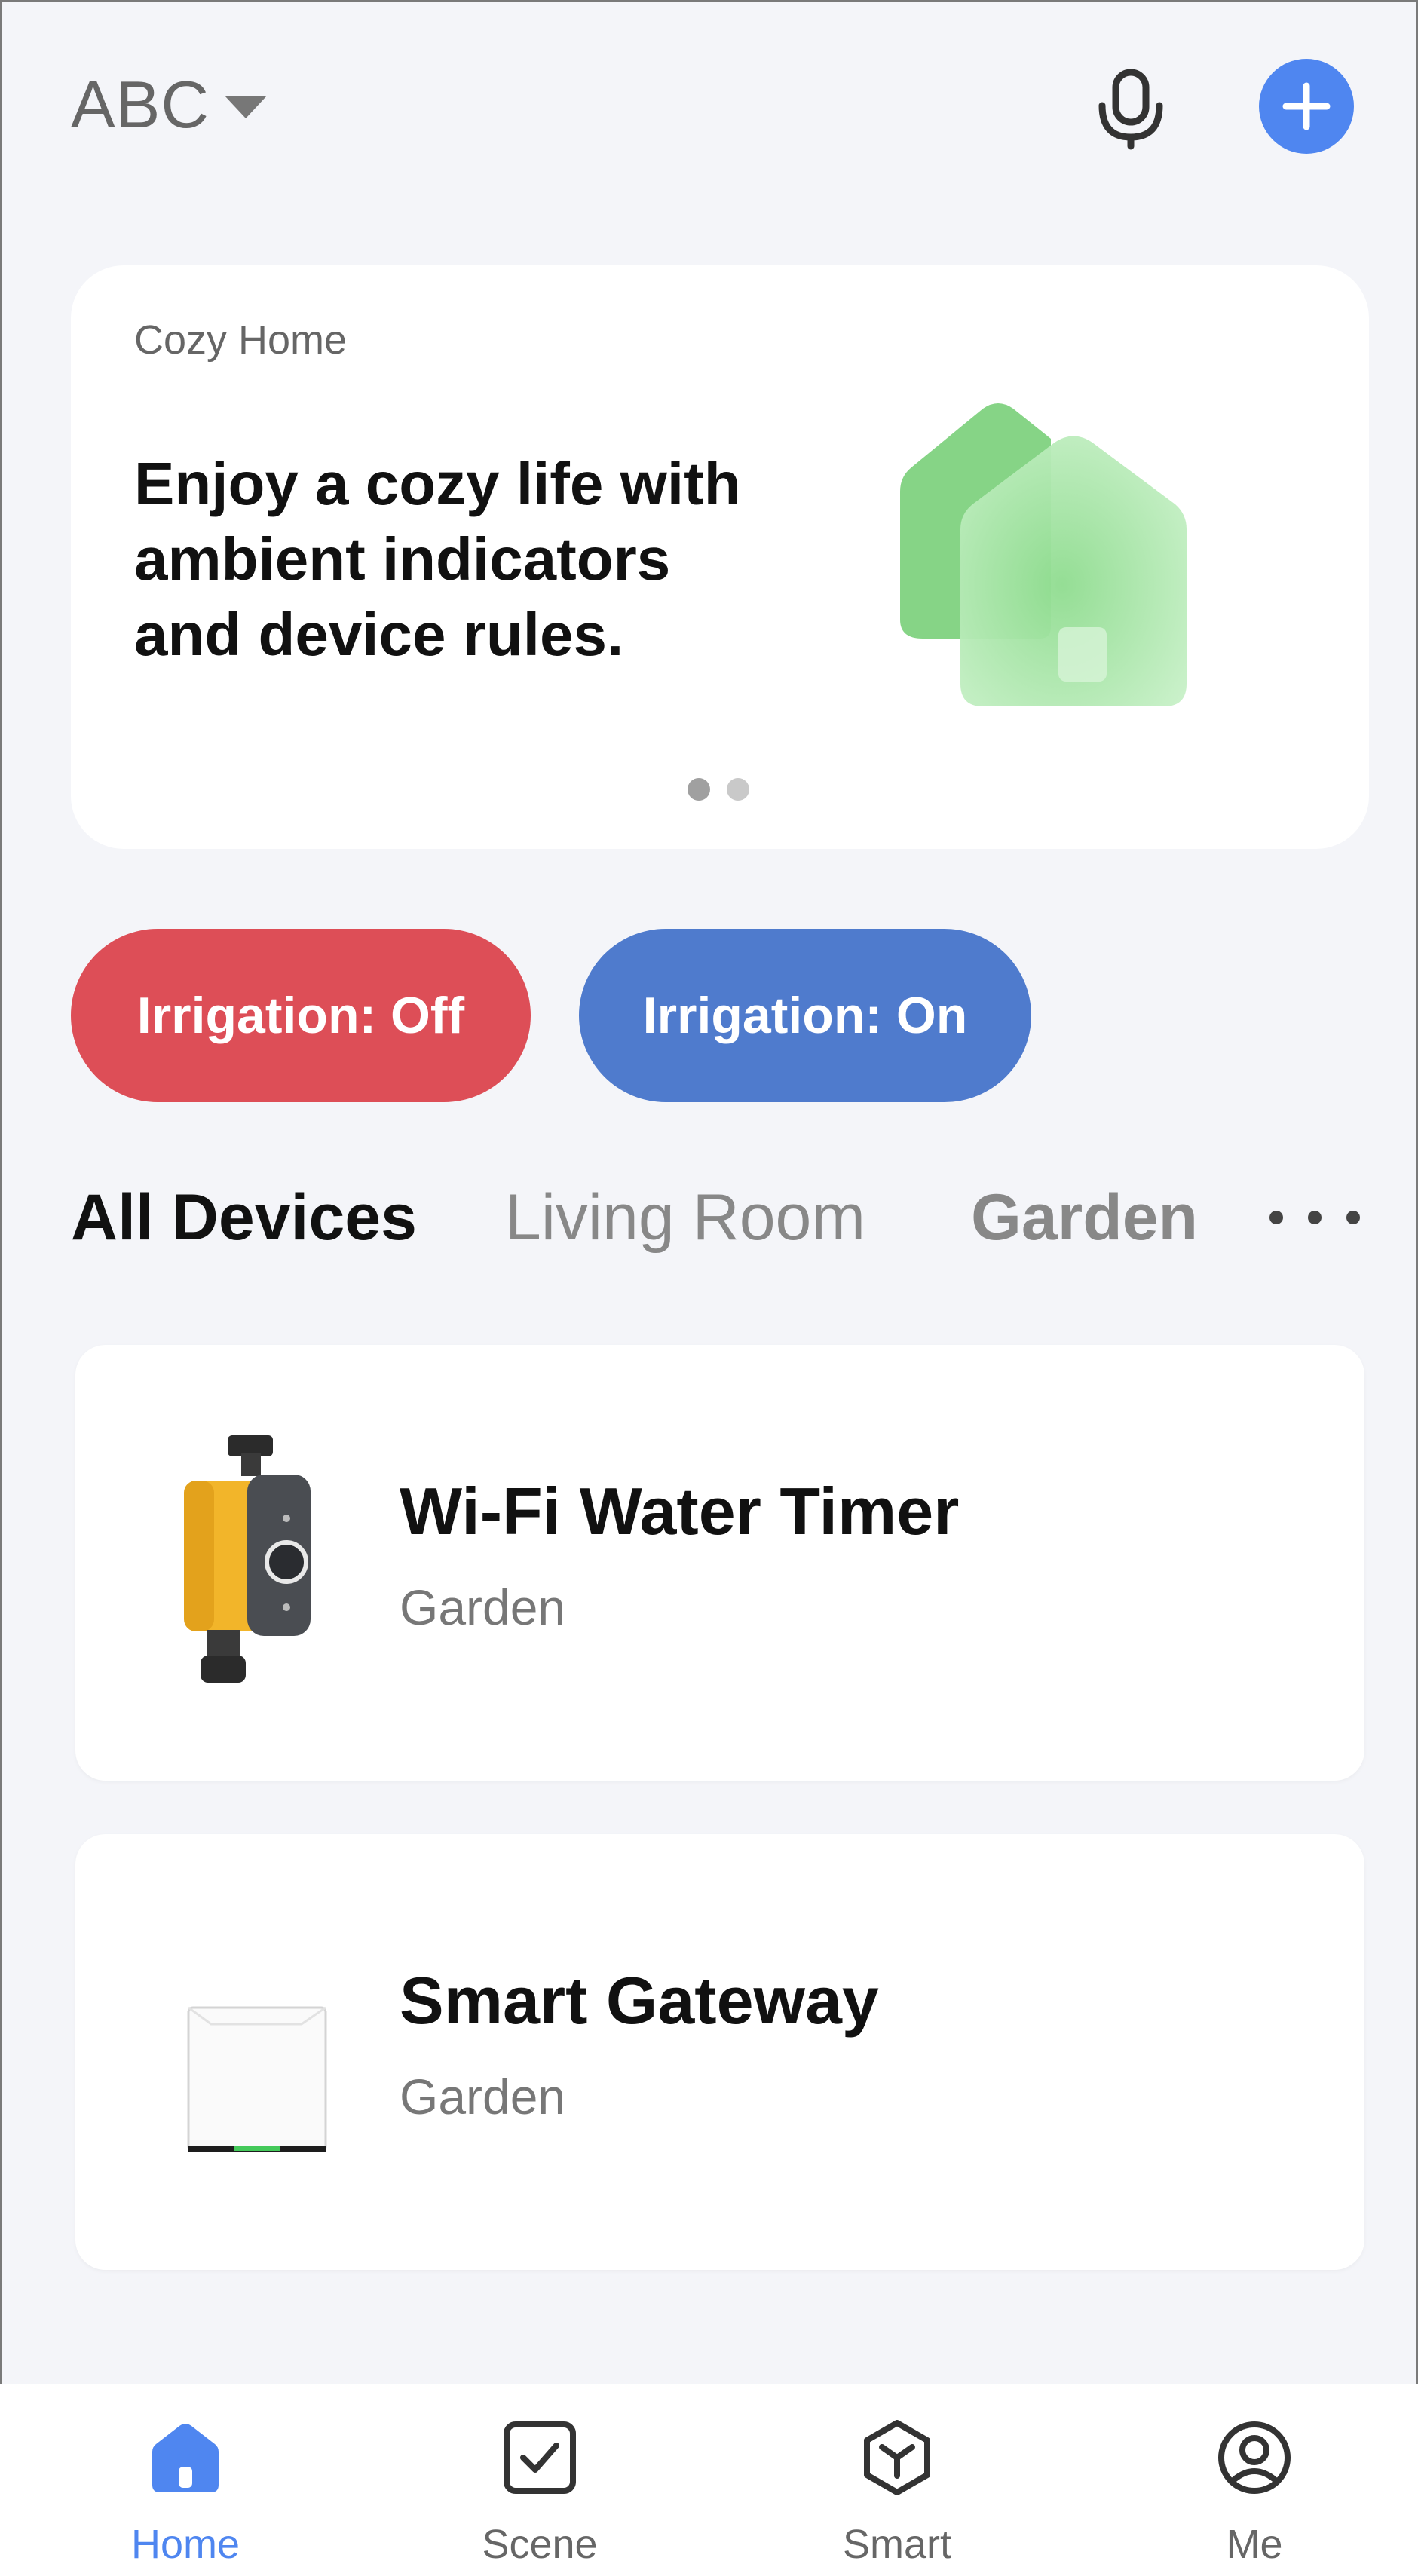 This screenshot has height=2576, width=1418. Describe the element at coordinates (718, 789) in the screenshot. I see `banner-page-indicator` at that location.